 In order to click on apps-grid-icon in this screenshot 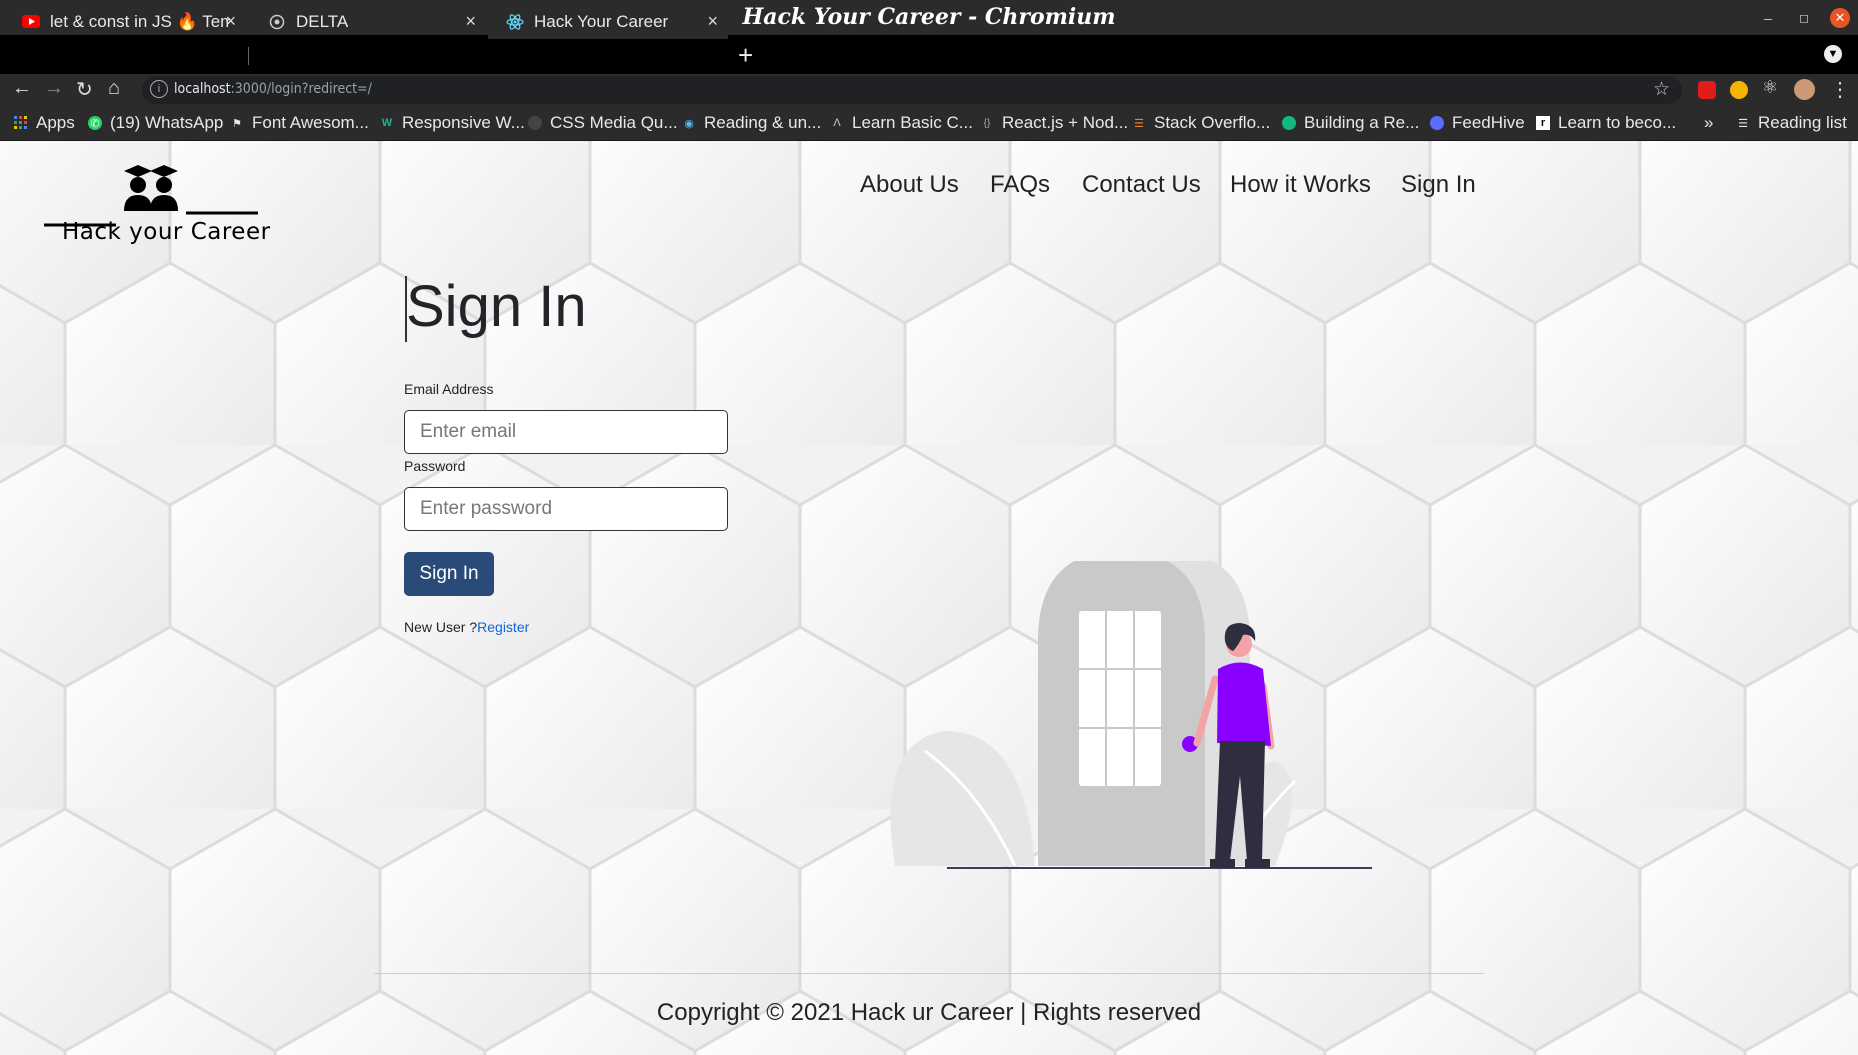, I will do `click(21, 123)`.